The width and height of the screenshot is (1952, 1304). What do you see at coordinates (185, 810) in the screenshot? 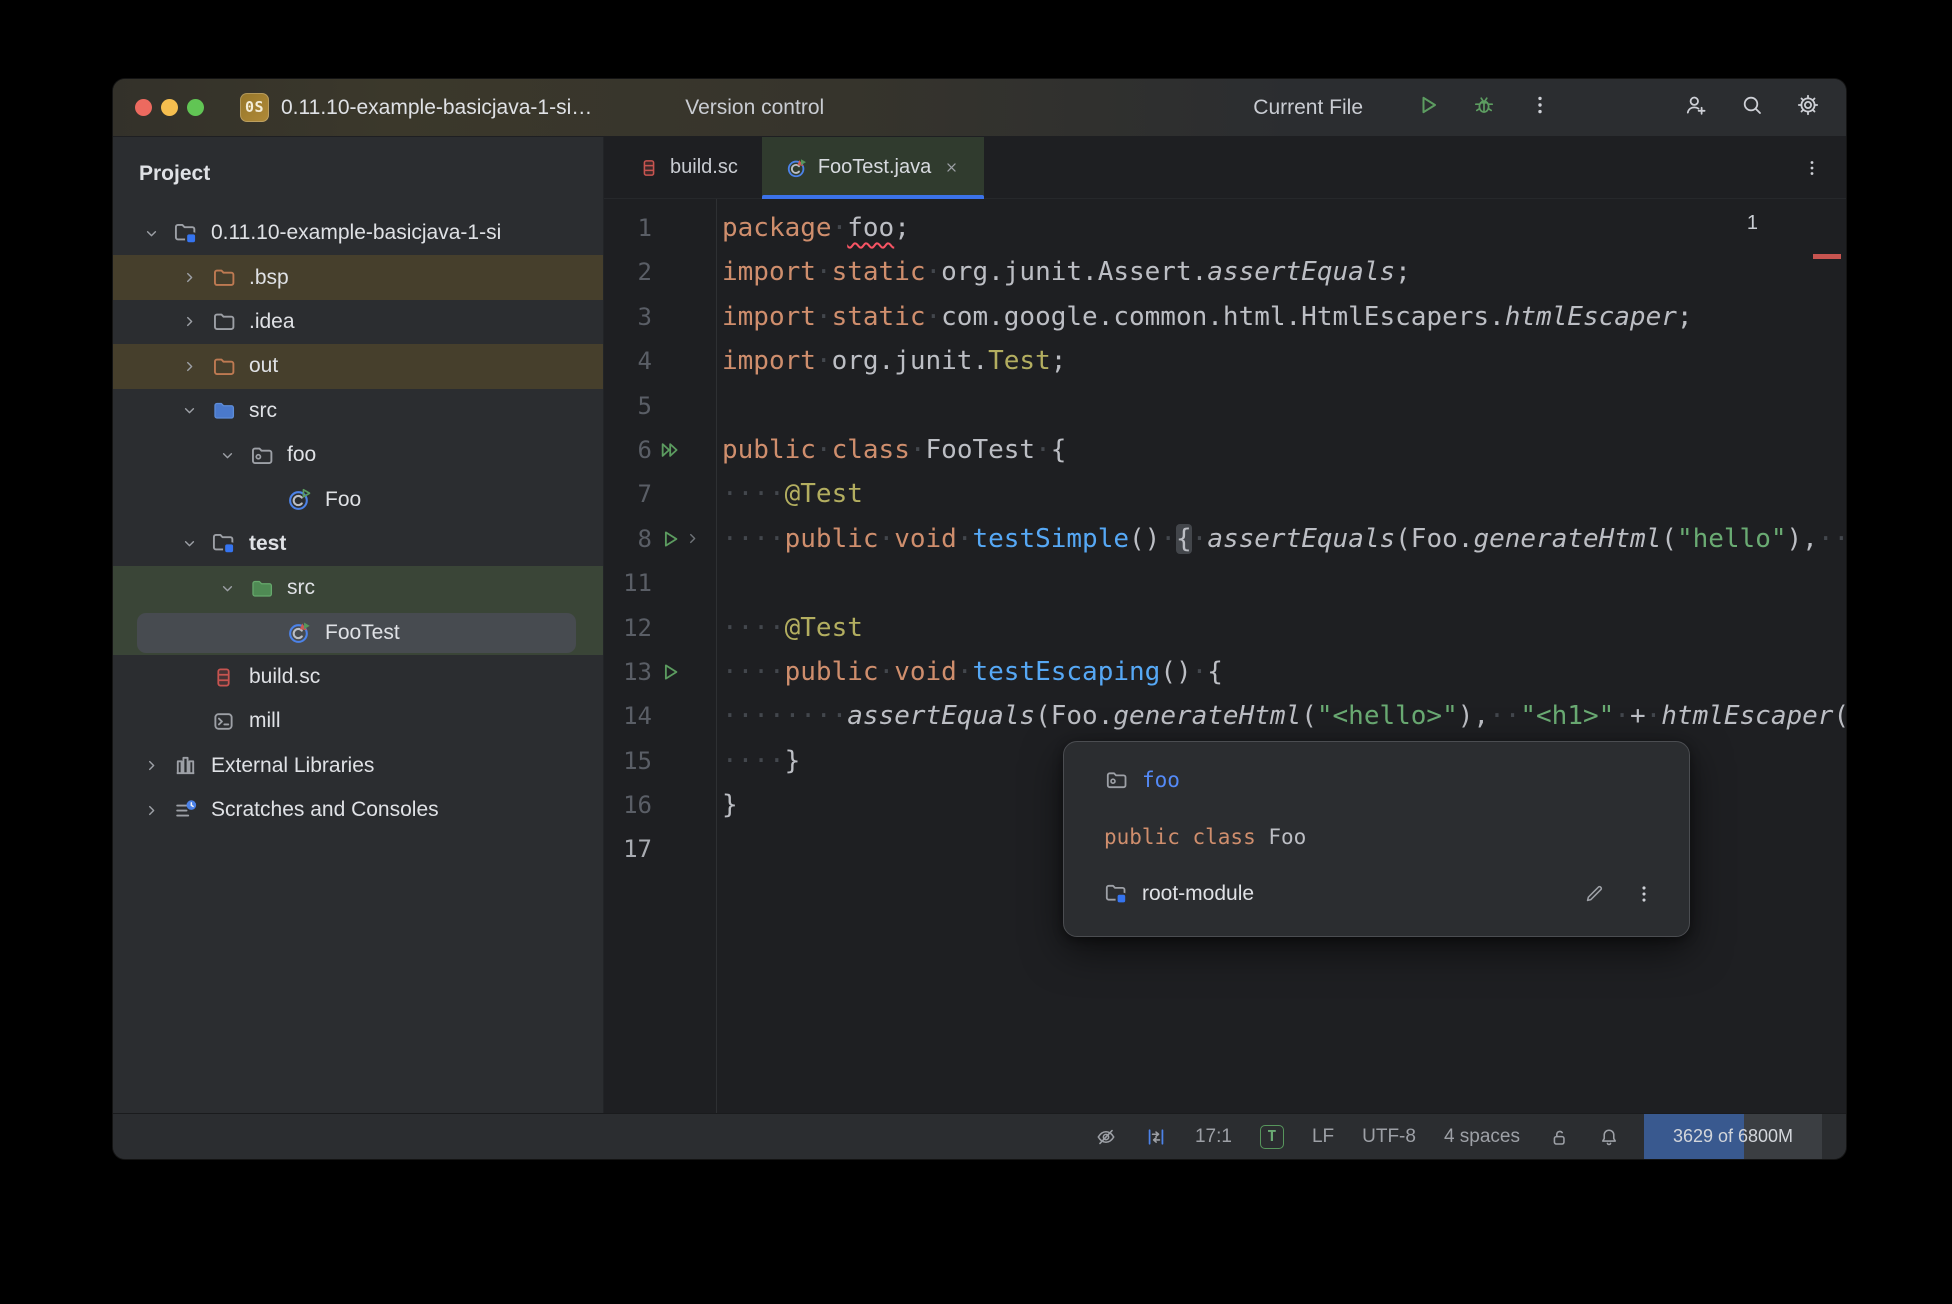
I see `scratches-icon` at bounding box center [185, 810].